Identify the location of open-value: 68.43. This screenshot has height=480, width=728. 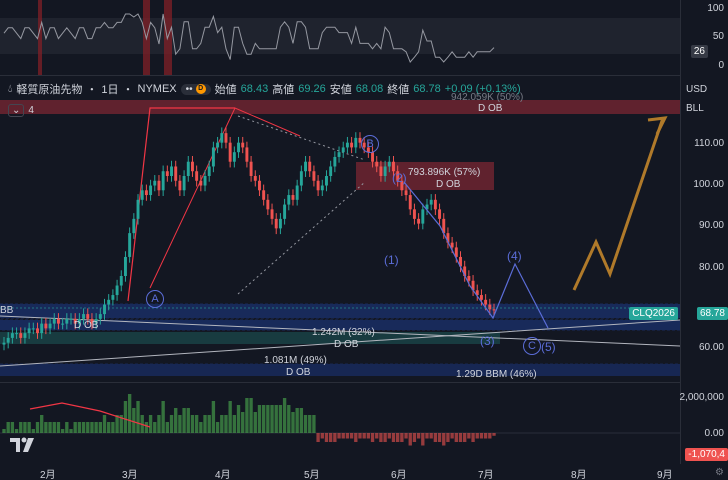
(254, 89).